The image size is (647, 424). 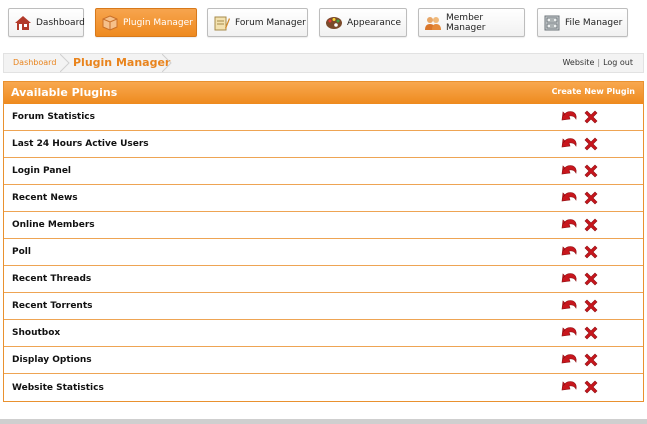 What do you see at coordinates (466, 22) in the screenshot?
I see `nav-label: Member Manager` at bounding box center [466, 22].